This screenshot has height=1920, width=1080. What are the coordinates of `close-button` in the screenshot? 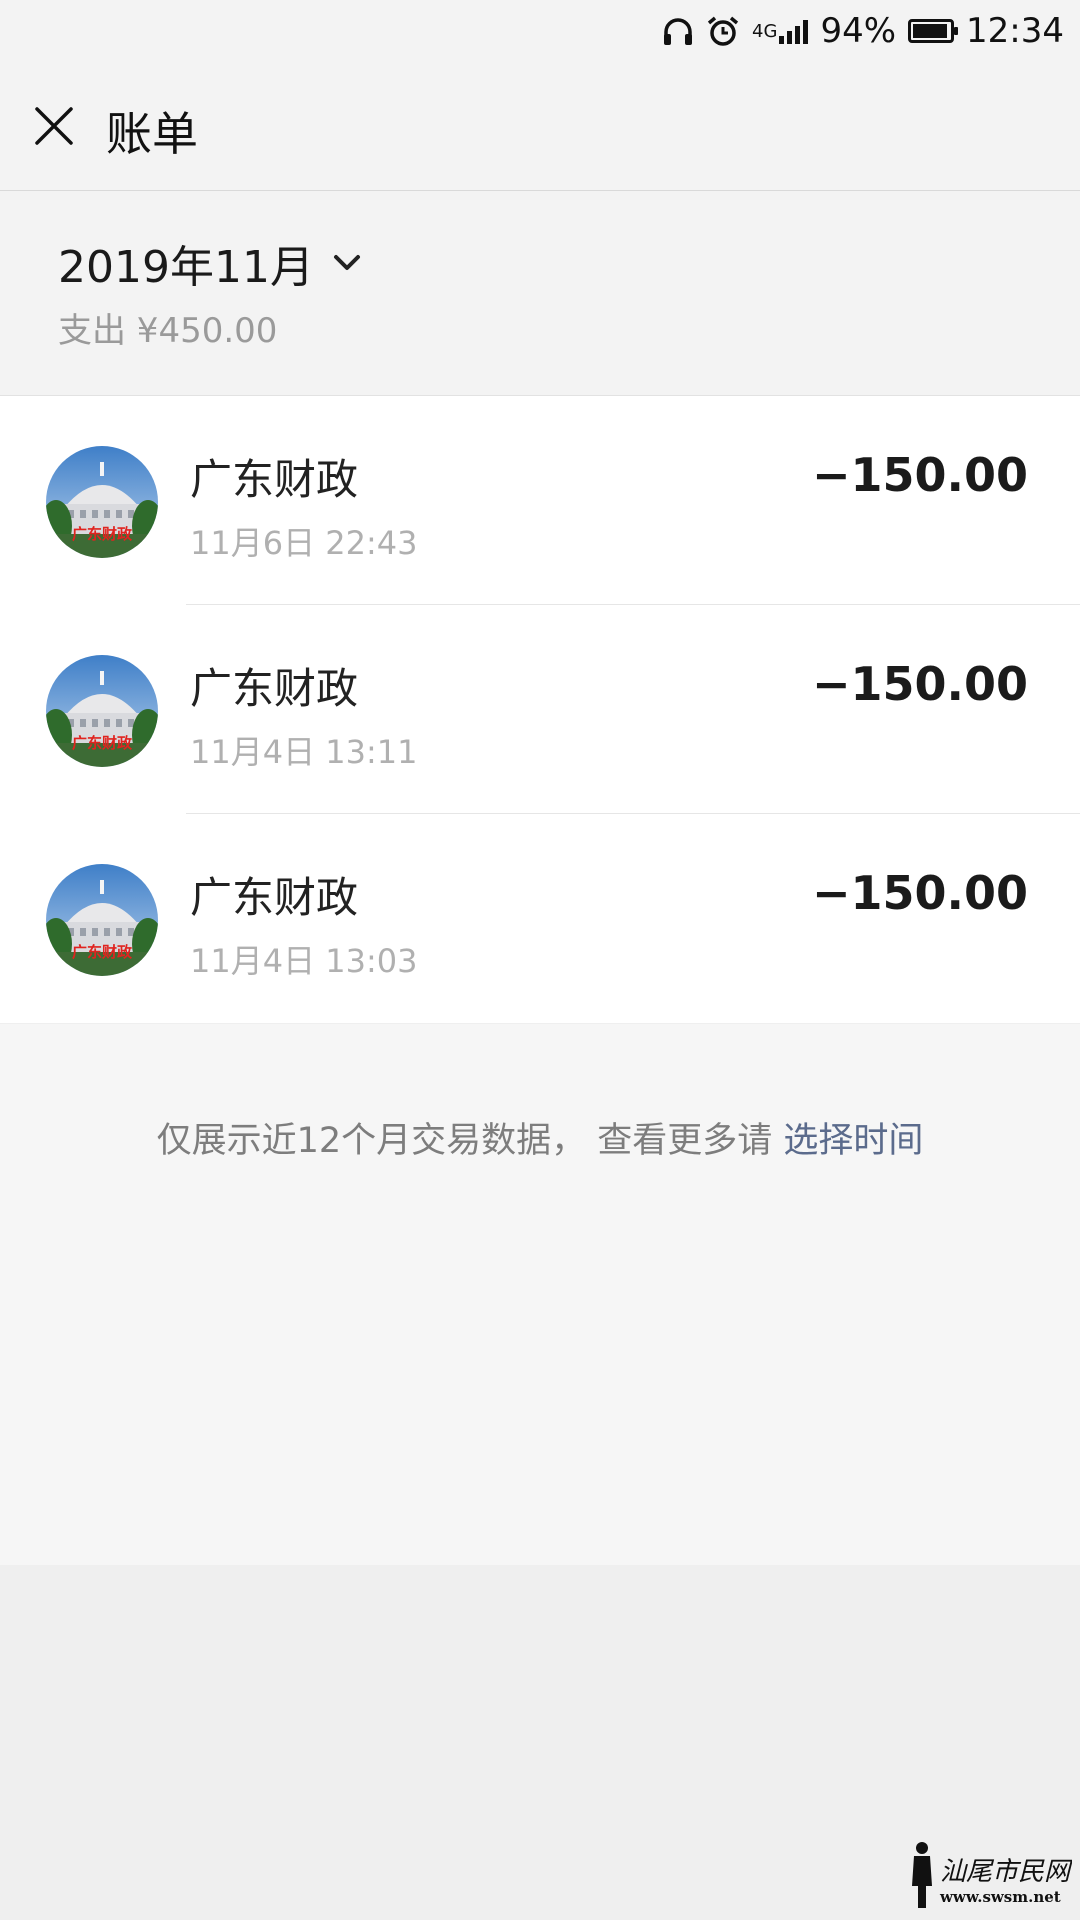 It's located at (54, 126).